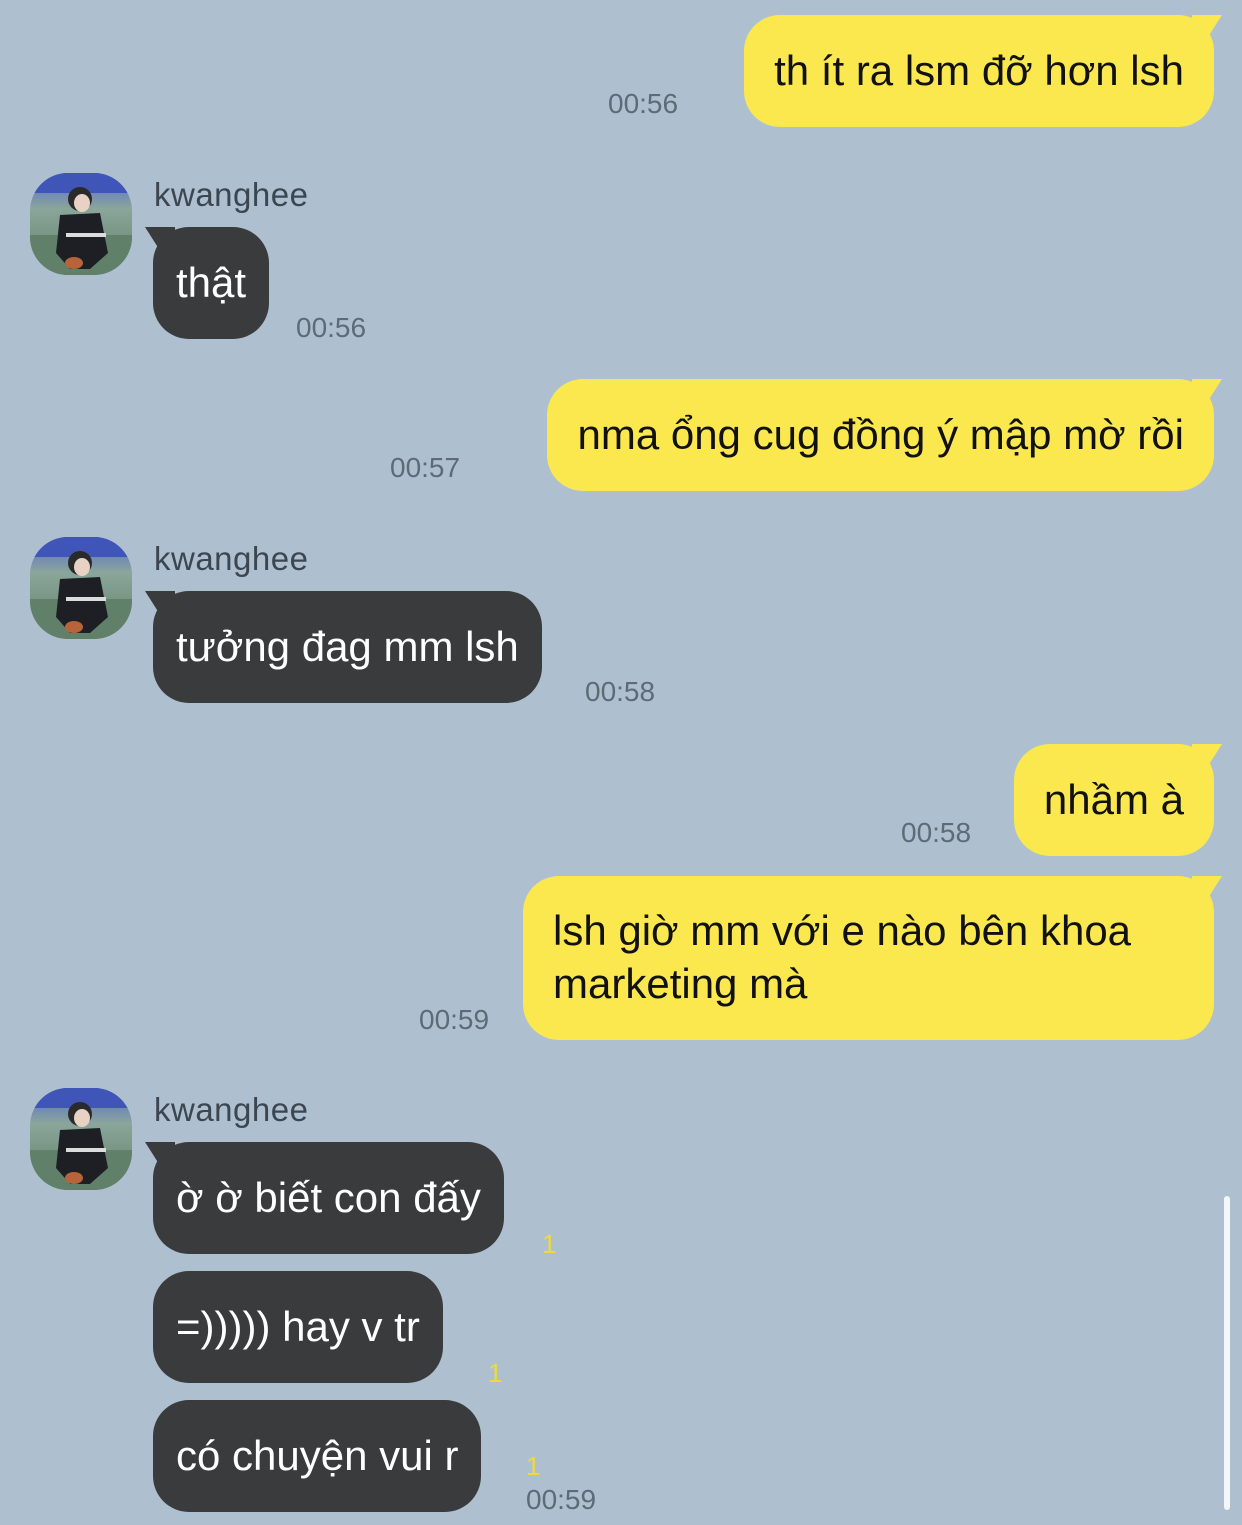 The width and height of the screenshot is (1242, 1525). I want to click on message-time: 00:57, so click(425, 467).